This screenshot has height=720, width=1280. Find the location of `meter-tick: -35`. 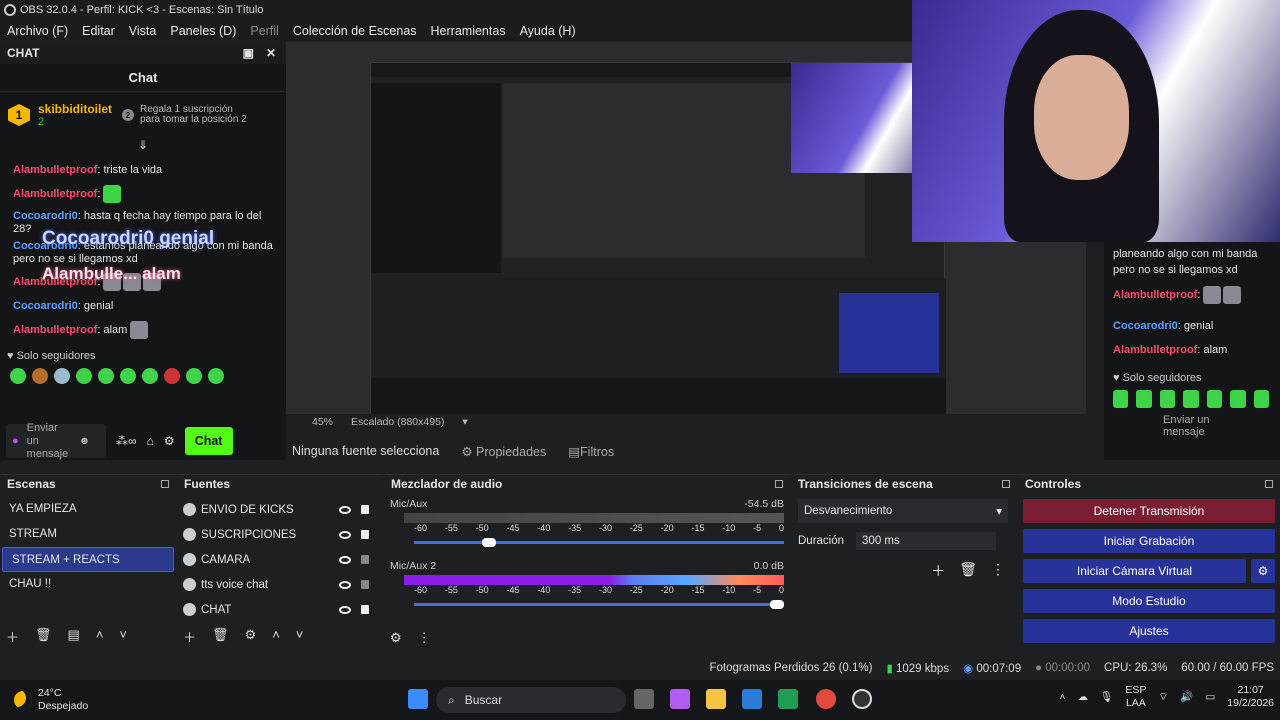

meter-tick: -35 is located at coordinates (575, 590).